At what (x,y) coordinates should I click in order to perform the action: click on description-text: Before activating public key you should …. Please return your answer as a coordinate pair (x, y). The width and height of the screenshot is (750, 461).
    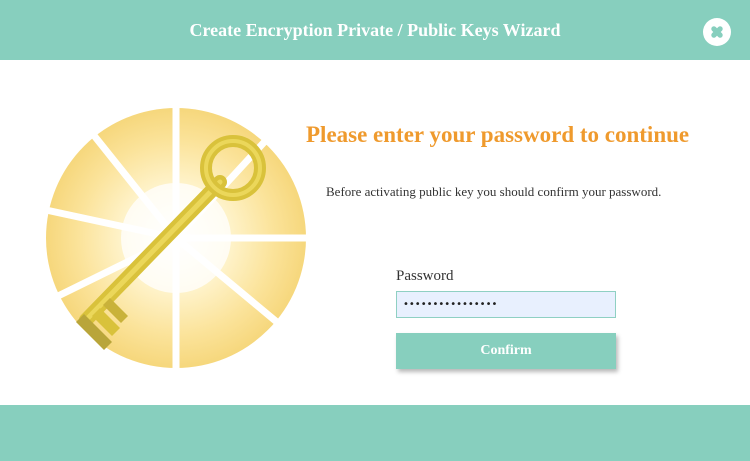
    Looking at the image, I should click on (494, 191).